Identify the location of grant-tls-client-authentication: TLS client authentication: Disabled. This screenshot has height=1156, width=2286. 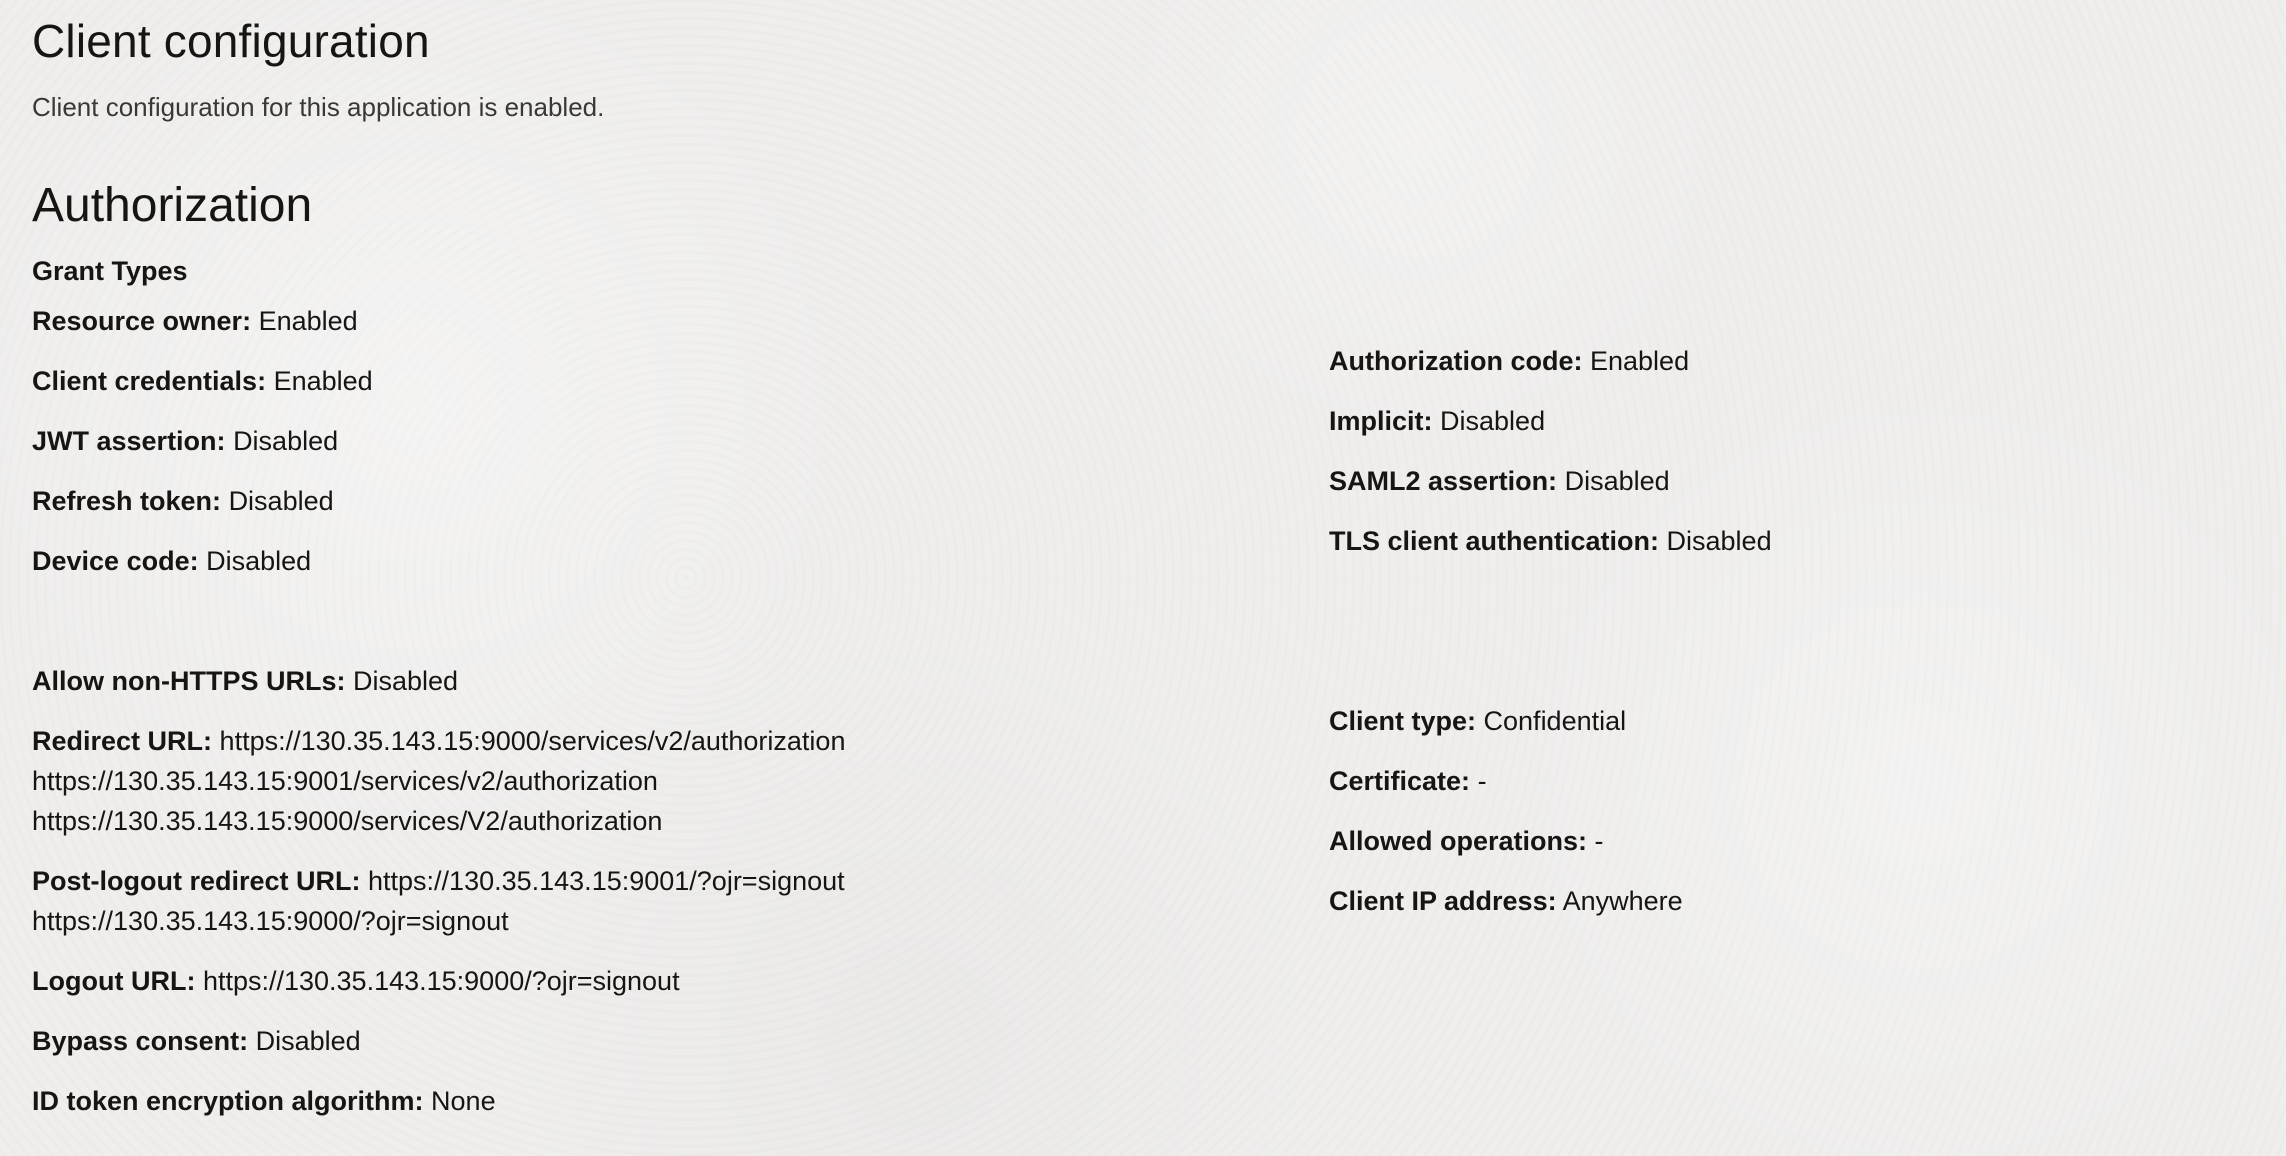
(1550, 541).